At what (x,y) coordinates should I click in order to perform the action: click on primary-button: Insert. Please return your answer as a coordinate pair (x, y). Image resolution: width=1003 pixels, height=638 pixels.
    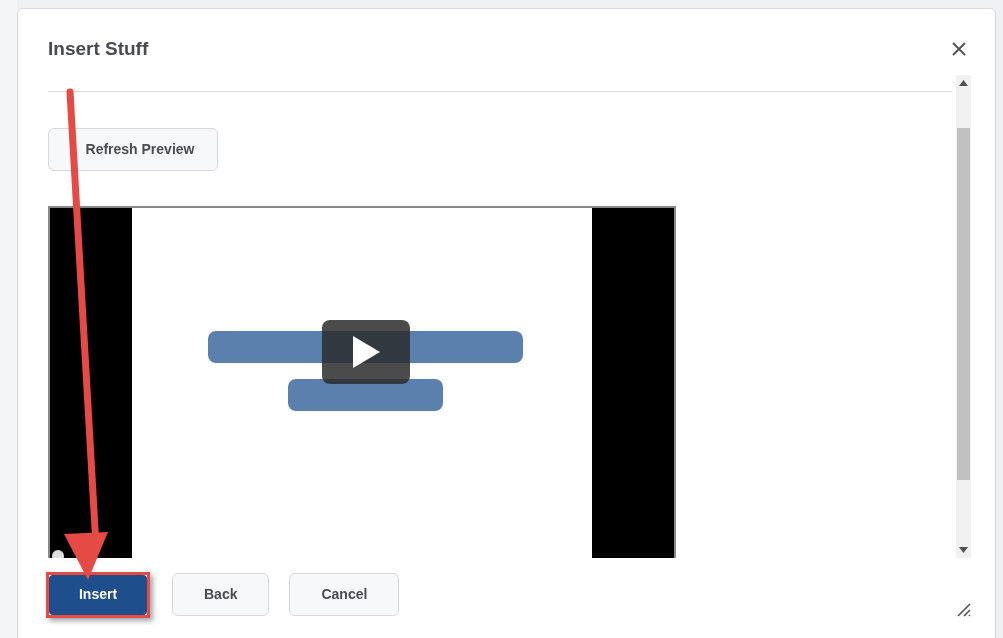
    Looking at the image, I should click on (98, 594).